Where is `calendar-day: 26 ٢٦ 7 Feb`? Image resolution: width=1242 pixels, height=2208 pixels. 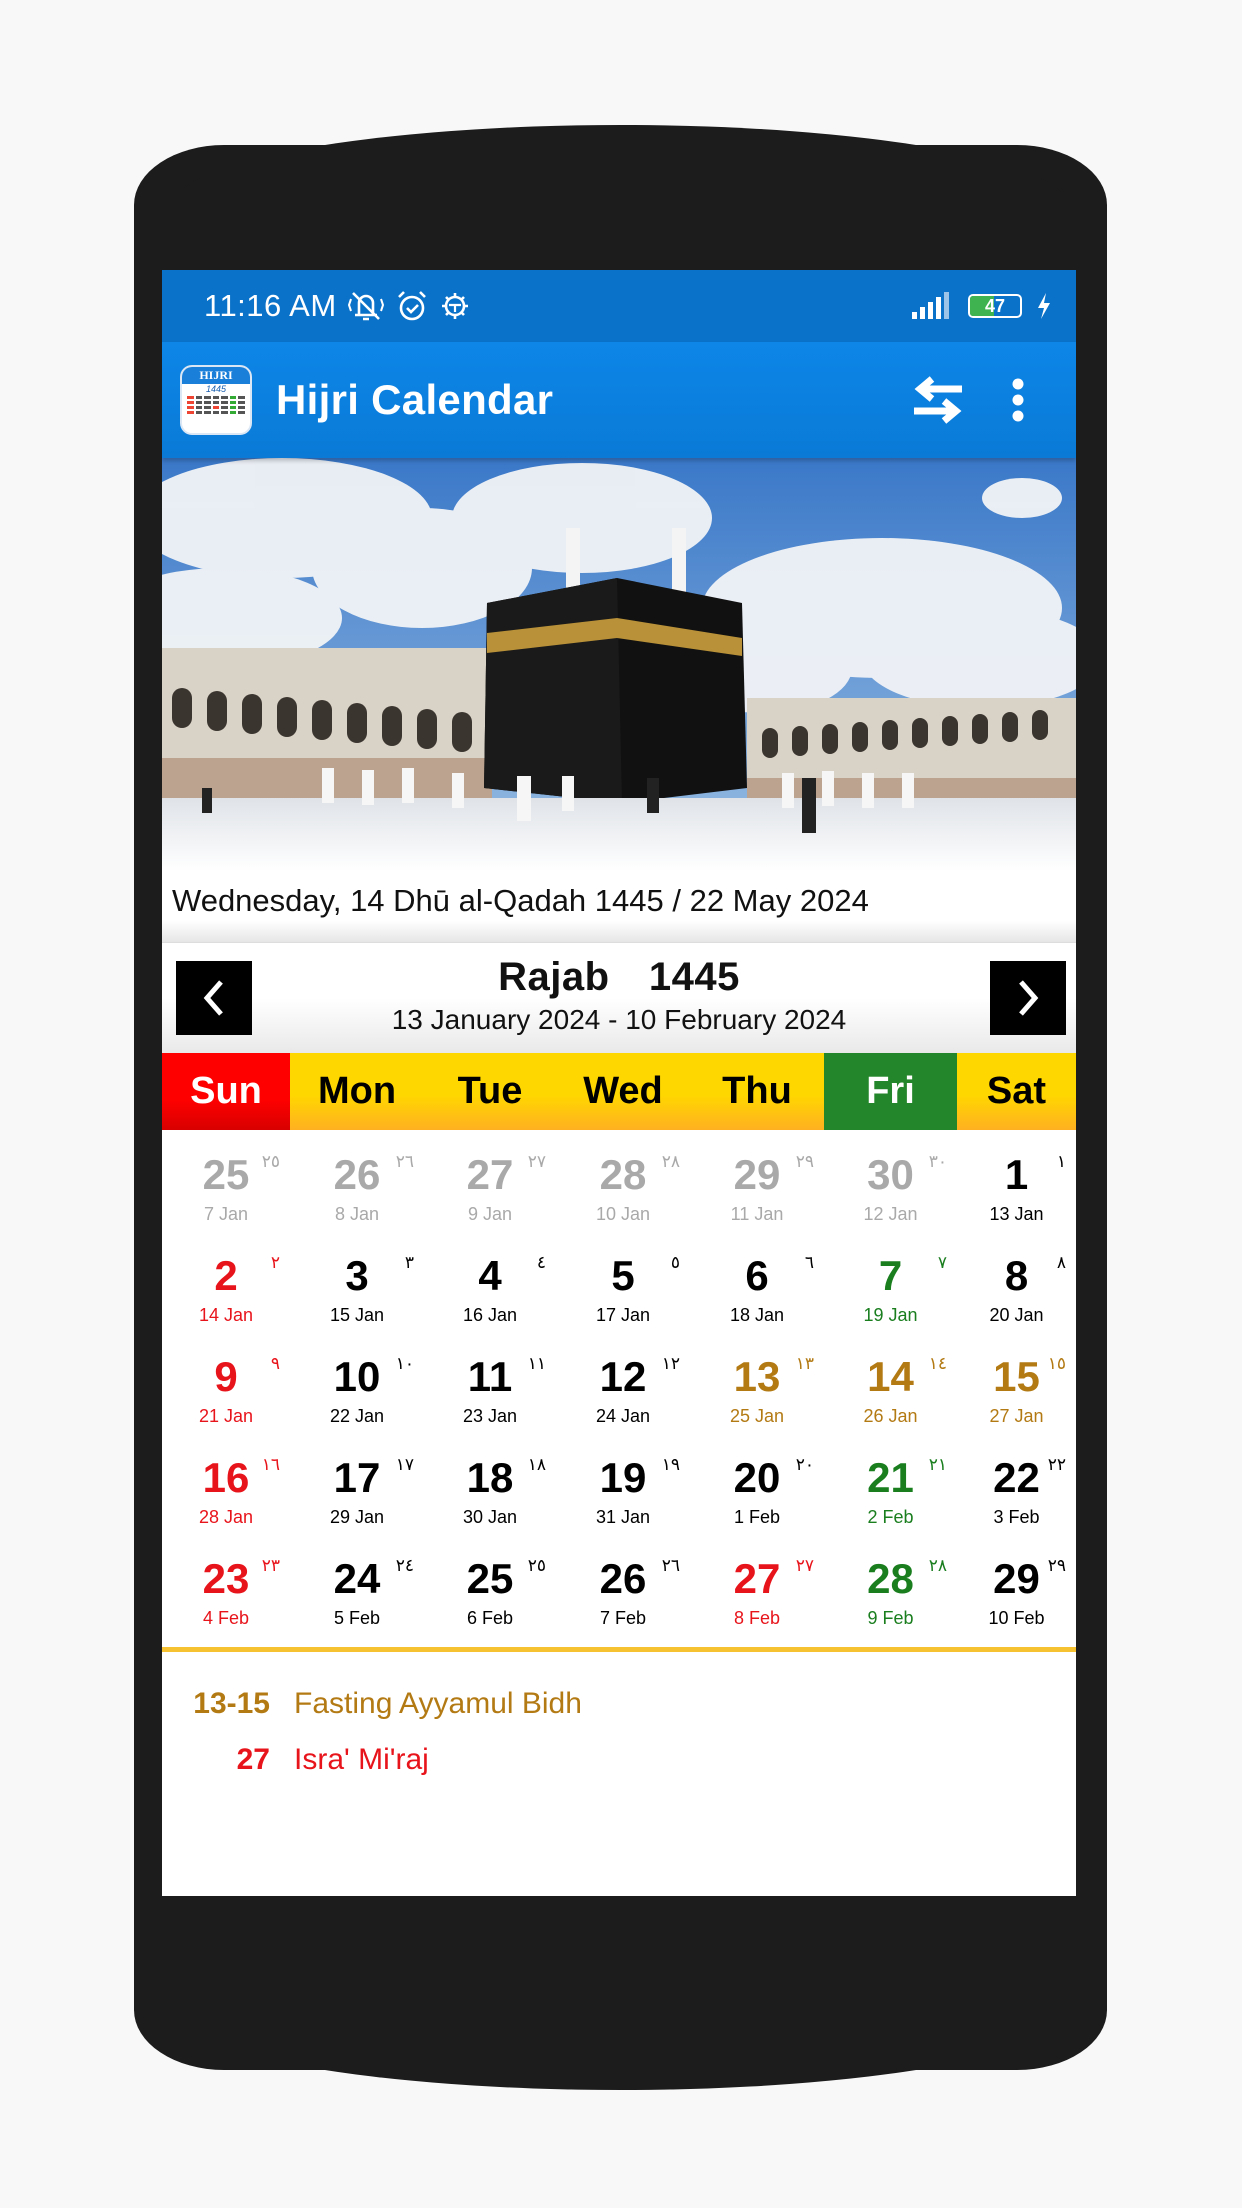
calendar-day: 26 ٢٦ 7 Feb is located at coordinates (623, 1596).